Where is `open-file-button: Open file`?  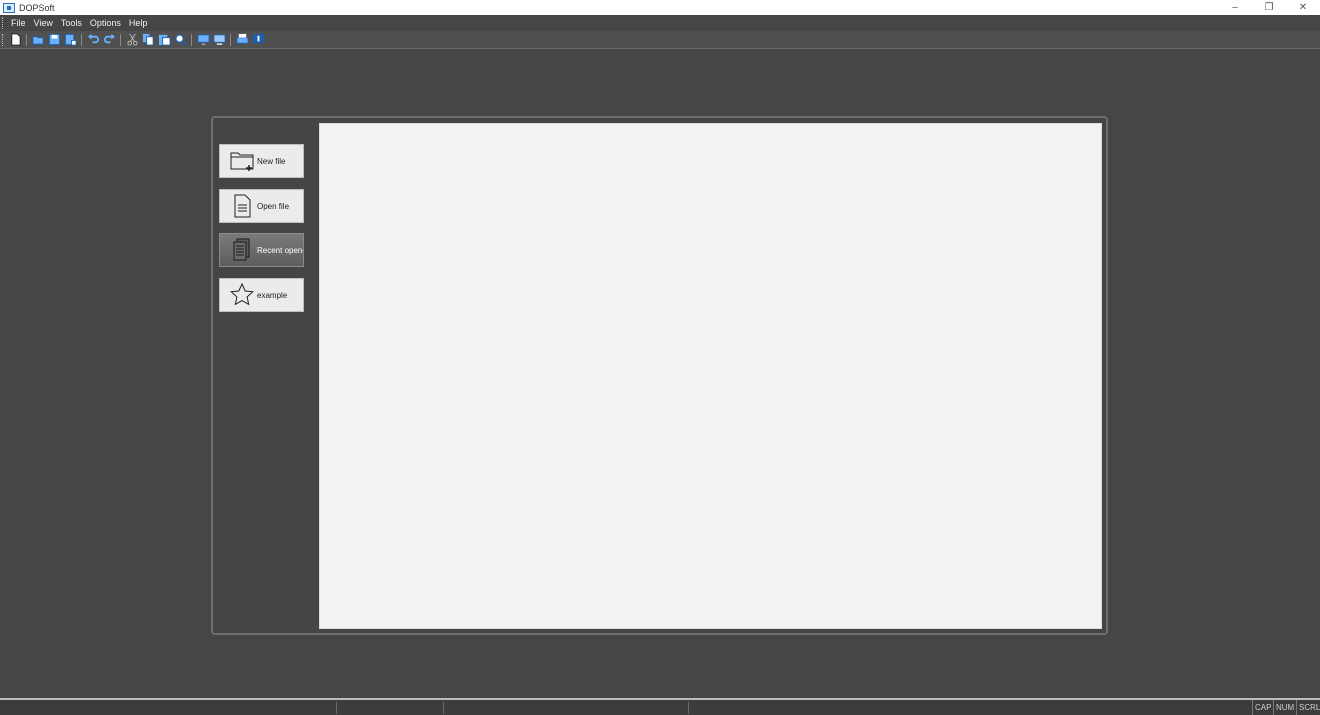 open-file-button: Open file is located at coordinates (261, 206).